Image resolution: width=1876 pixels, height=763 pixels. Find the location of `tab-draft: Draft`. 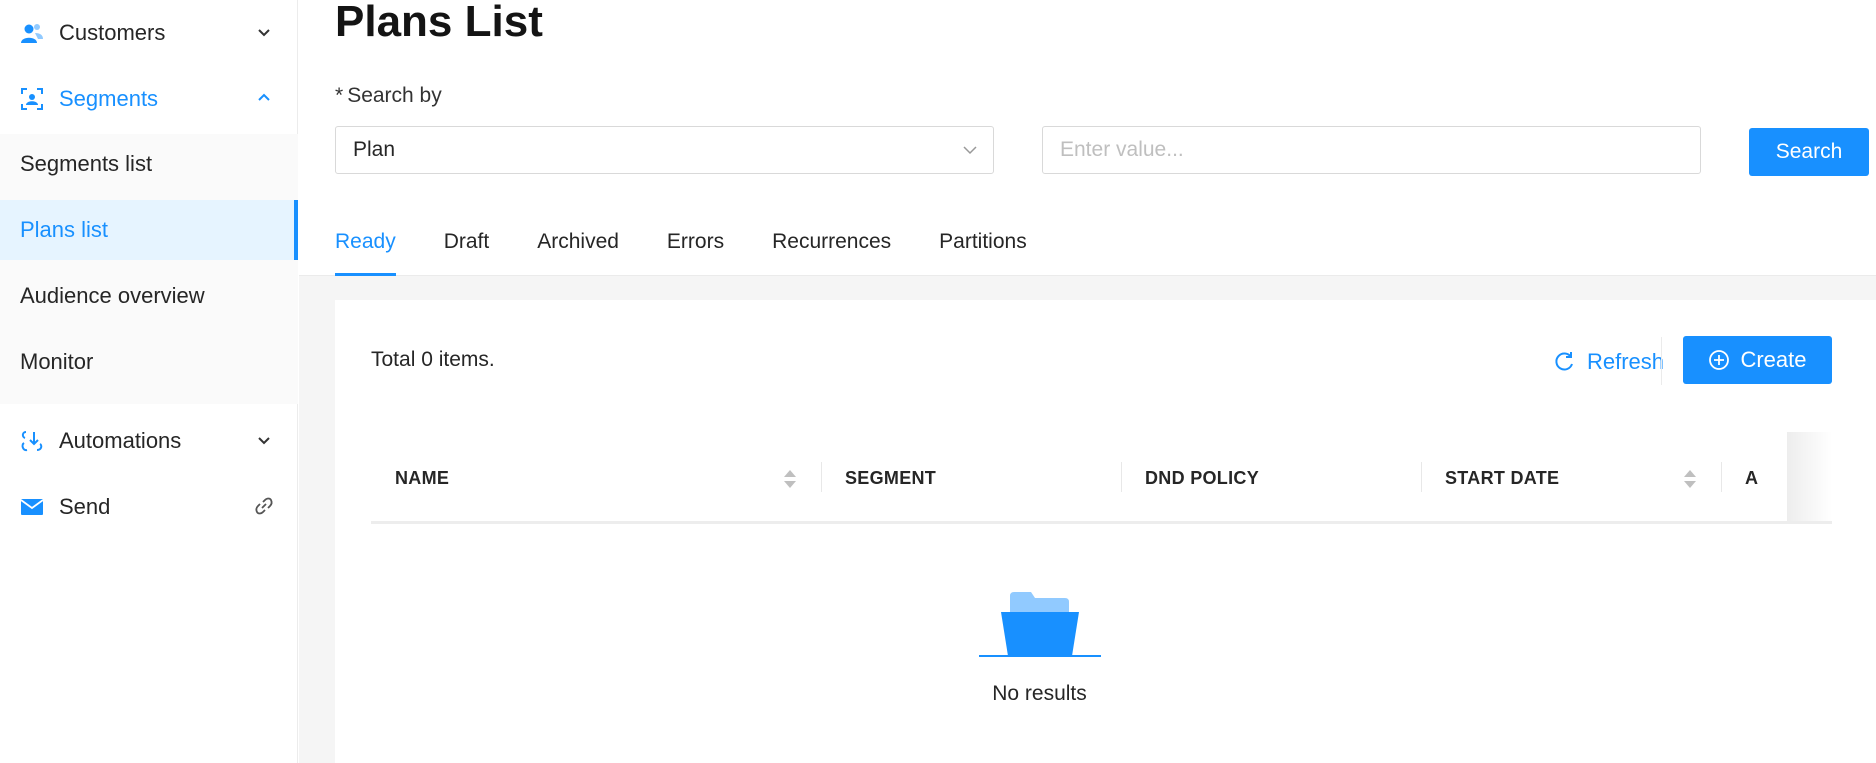

tab-draft: Draft is located at coordinates (467, 248).